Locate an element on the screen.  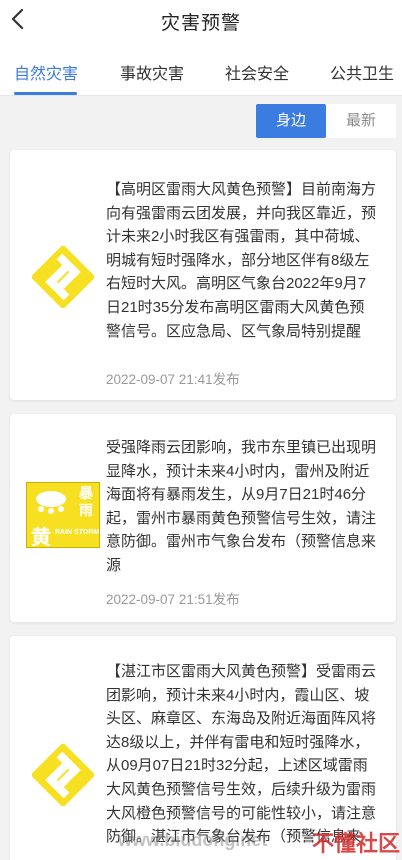
tab-public-health: 公共卫生 is located at coordinates (362, 72).